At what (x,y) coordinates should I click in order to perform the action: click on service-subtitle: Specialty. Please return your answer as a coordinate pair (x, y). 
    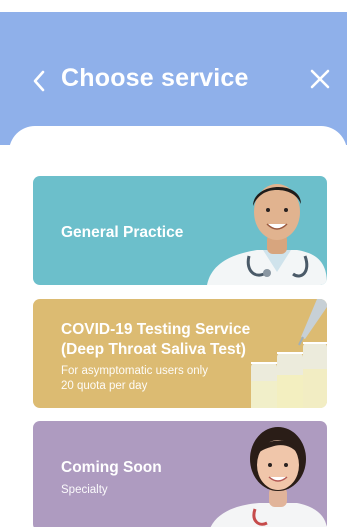
    Looking at the image, I should click on (84, 490).